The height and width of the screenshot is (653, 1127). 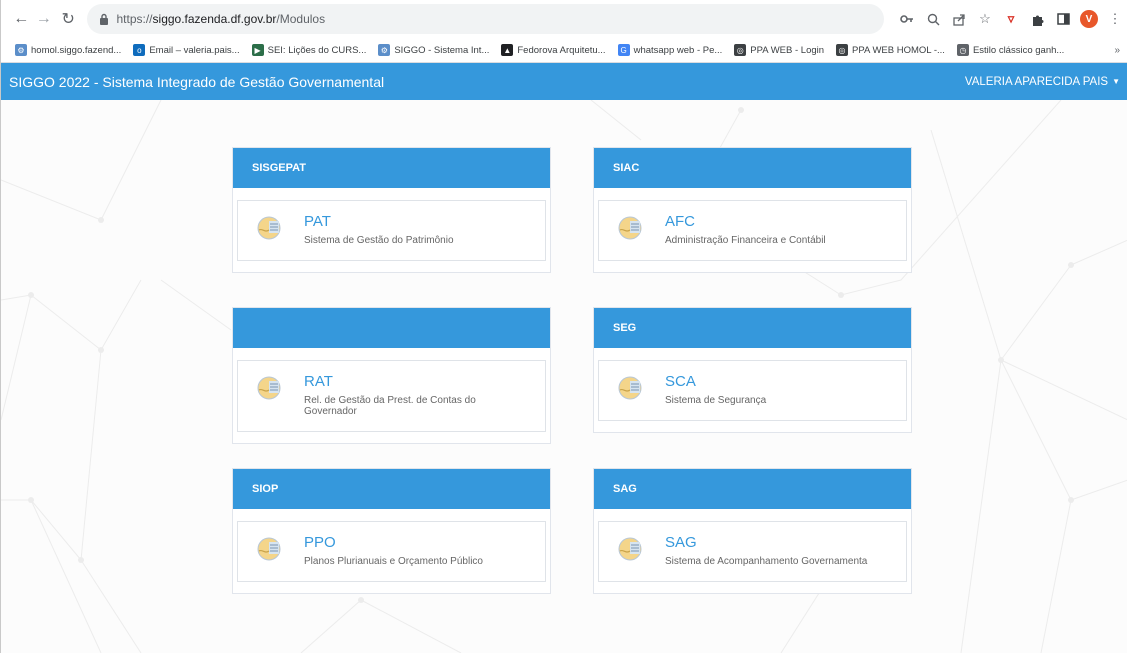 What do you see at coordinates (962, 50) in the screenshot?
I see `clock-icon: ◷` at bounding box center [962, 50].